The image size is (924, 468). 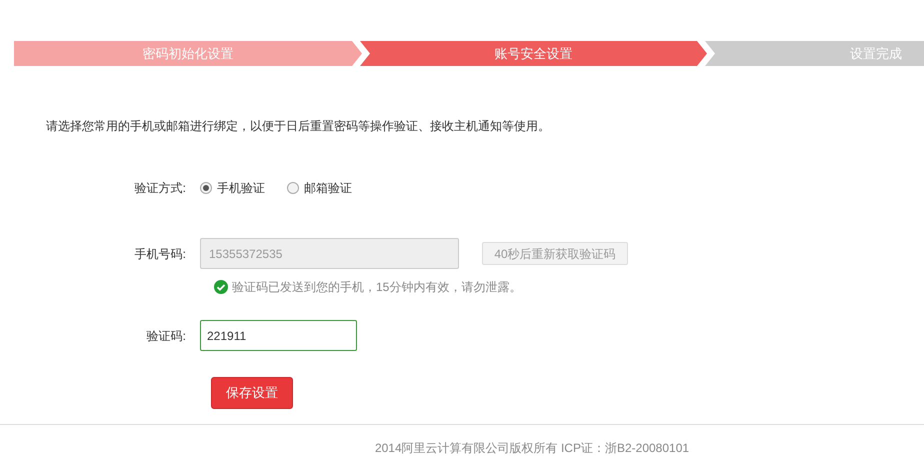 I want to click on field-label: 手机号码:, so click(x=160, y=253).